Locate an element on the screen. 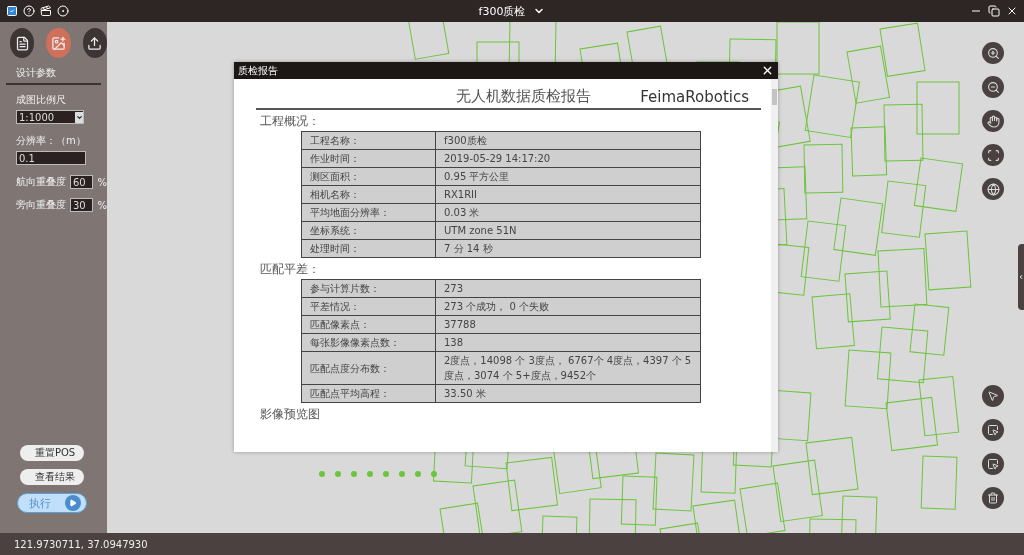  fullscreen-icon is located at coordinates (993, 155).